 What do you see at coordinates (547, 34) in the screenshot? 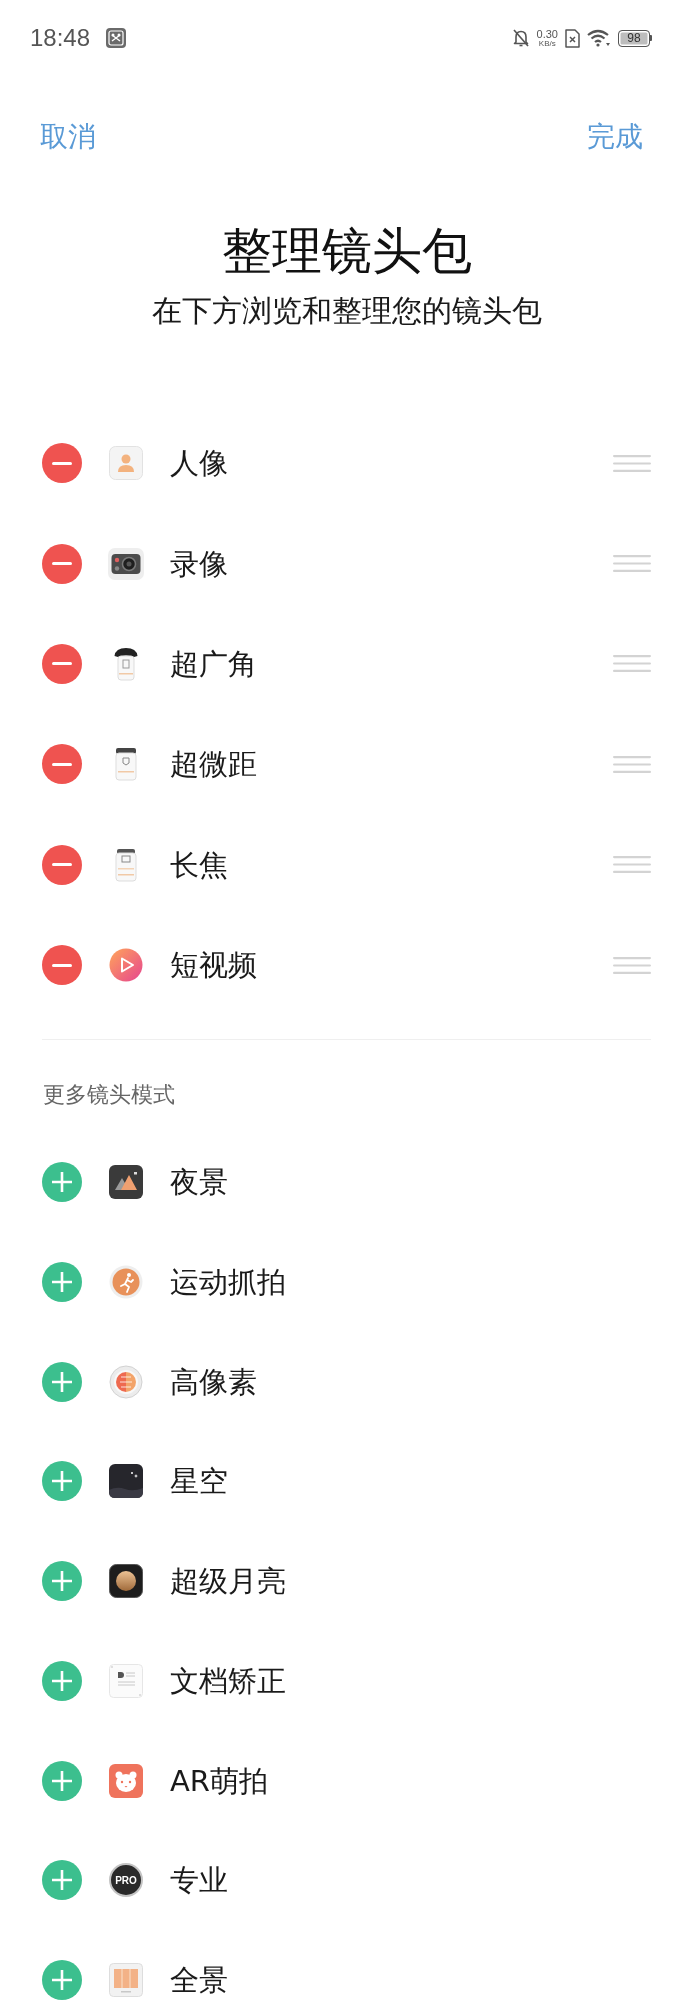
I see `network-speed-value: 0.30` at bounding box center [547, 34].